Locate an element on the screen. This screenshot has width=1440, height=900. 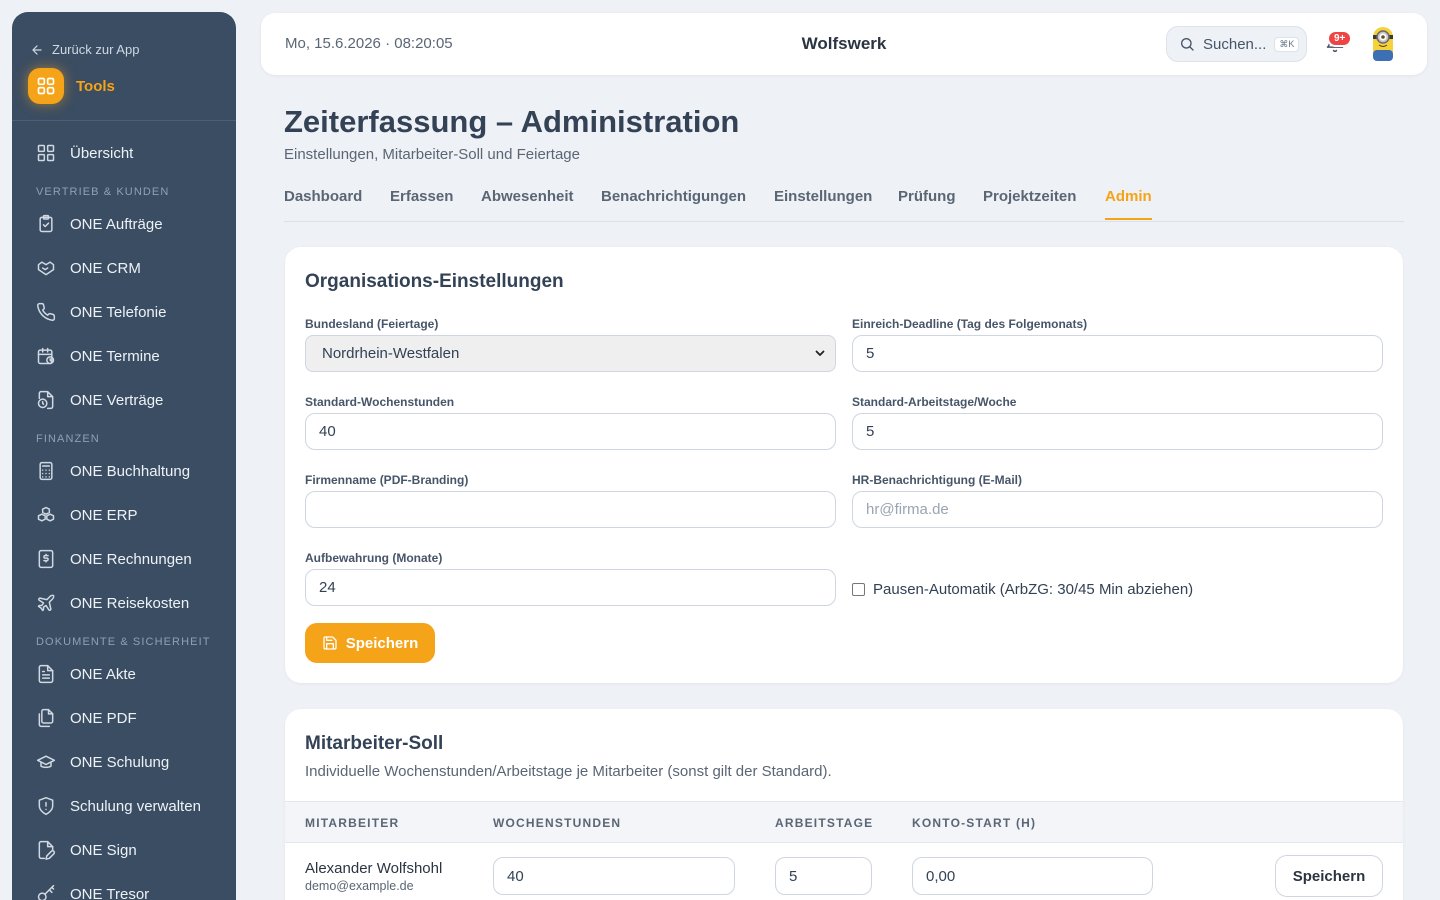
sidebar-item-label: ONE Sign is located at coordinates (103, 850).